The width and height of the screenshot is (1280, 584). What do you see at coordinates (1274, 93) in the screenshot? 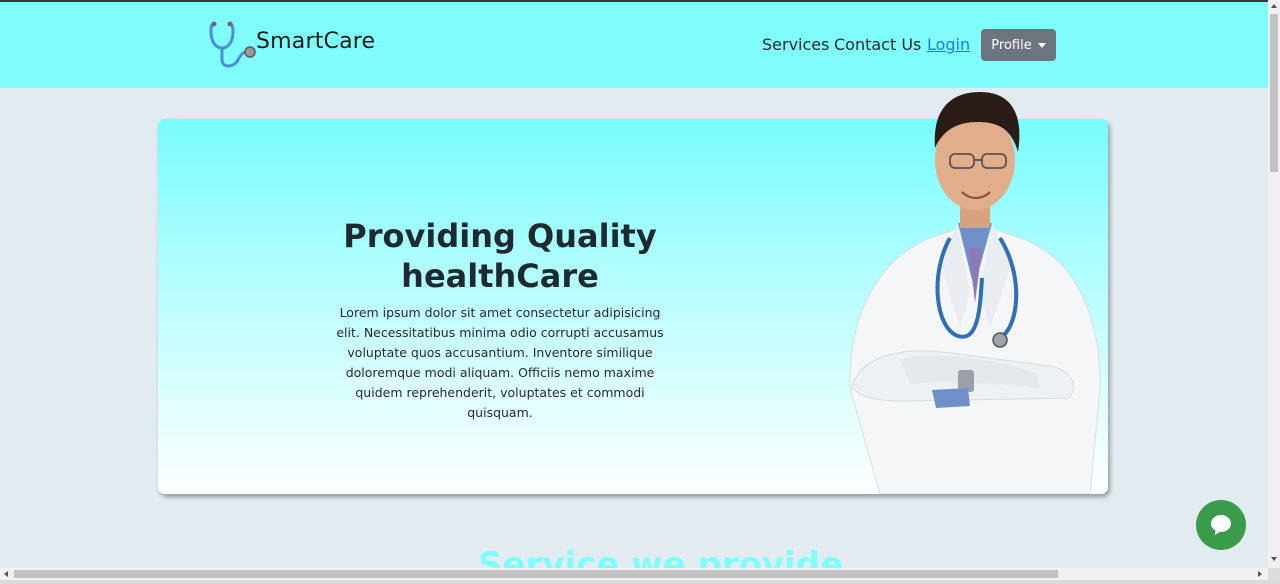
I see `vertical-scrollbar-thumb` at bounding box center [1274, 93].